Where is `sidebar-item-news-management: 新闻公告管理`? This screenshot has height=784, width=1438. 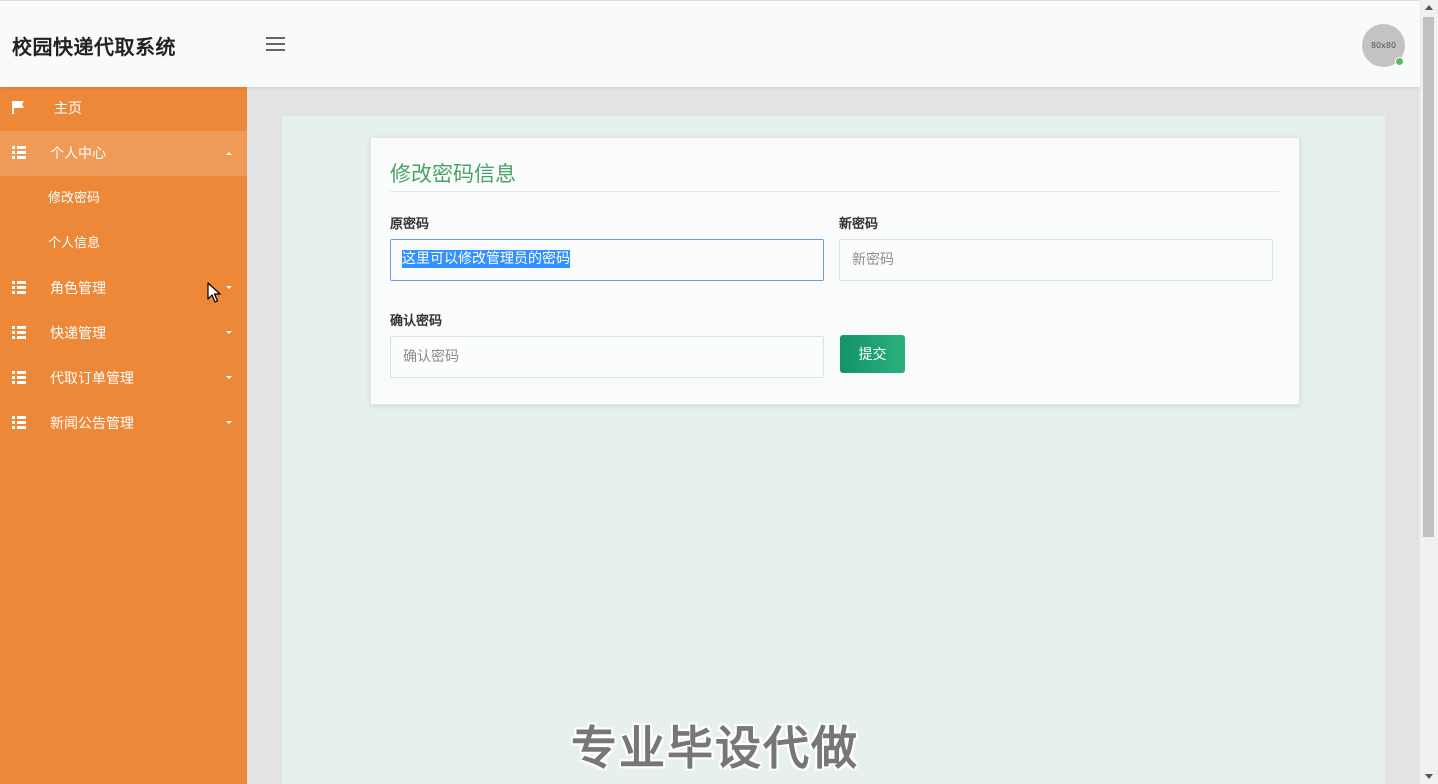 sidebar-item-news-management: 新闻公告管理 is located at coordinates (123, 423).